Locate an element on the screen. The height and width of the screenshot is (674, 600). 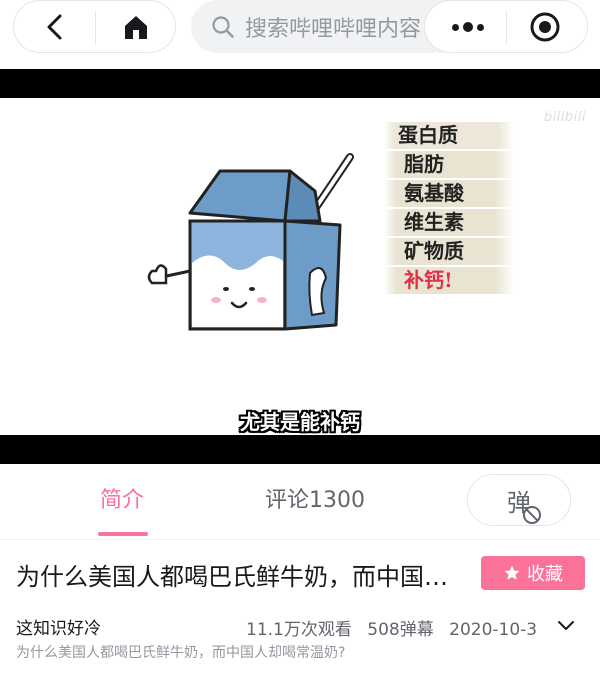
danmaku-off-icon is located at coordinates (532, 514).